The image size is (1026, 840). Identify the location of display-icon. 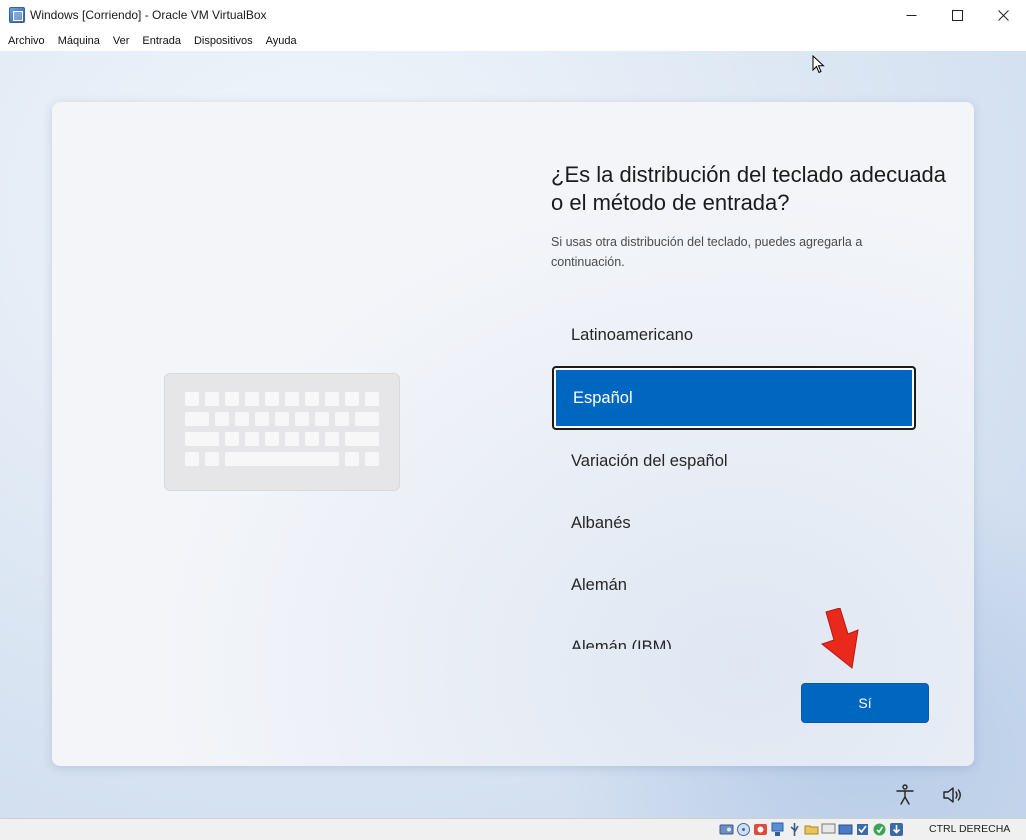
(828, 829).